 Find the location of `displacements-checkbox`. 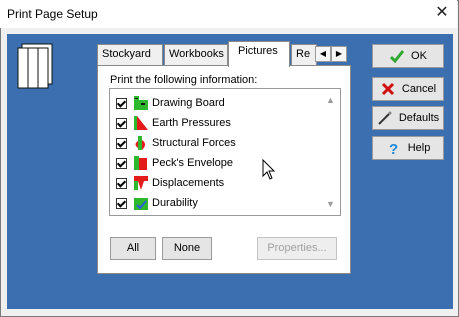

displacements-checkbox is located at coordinates (121, 183).